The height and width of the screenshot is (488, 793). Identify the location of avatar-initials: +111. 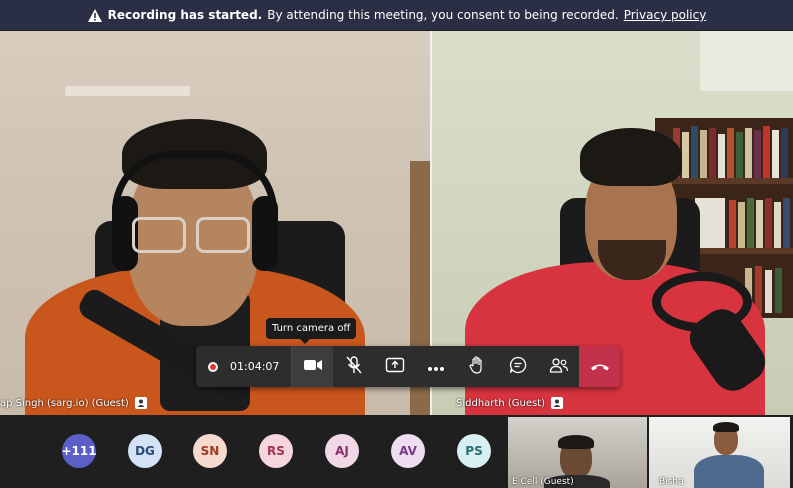
(79, 451).